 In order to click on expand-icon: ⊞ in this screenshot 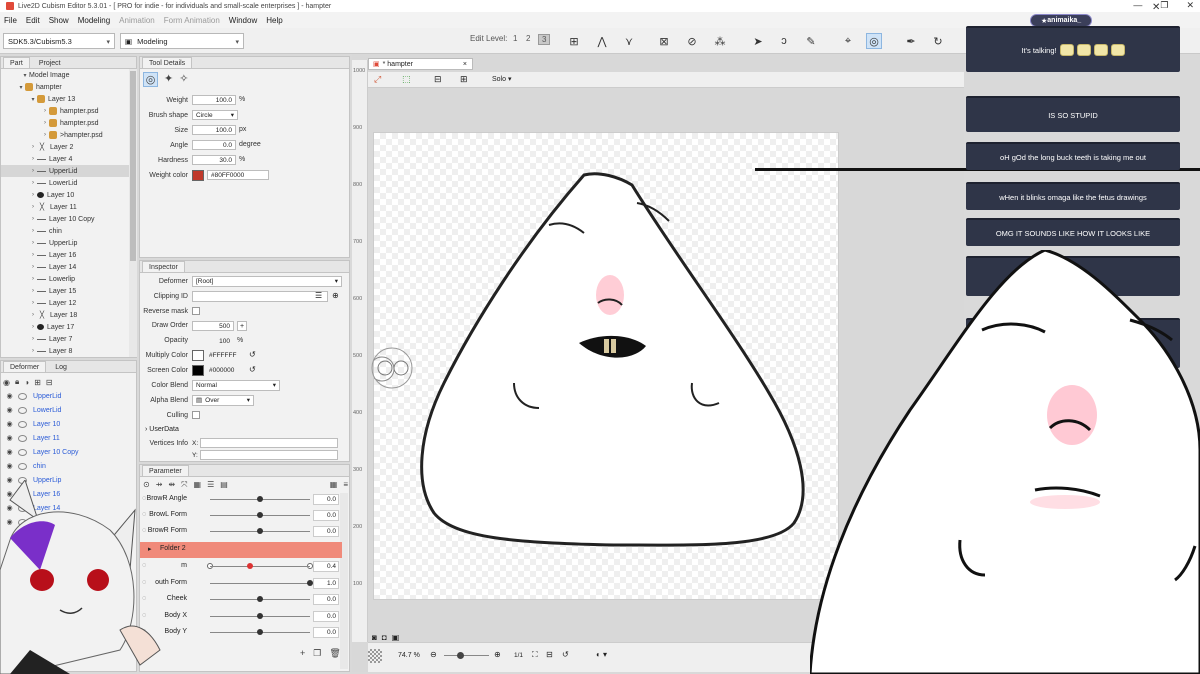, I will do `click(37, 382)`.